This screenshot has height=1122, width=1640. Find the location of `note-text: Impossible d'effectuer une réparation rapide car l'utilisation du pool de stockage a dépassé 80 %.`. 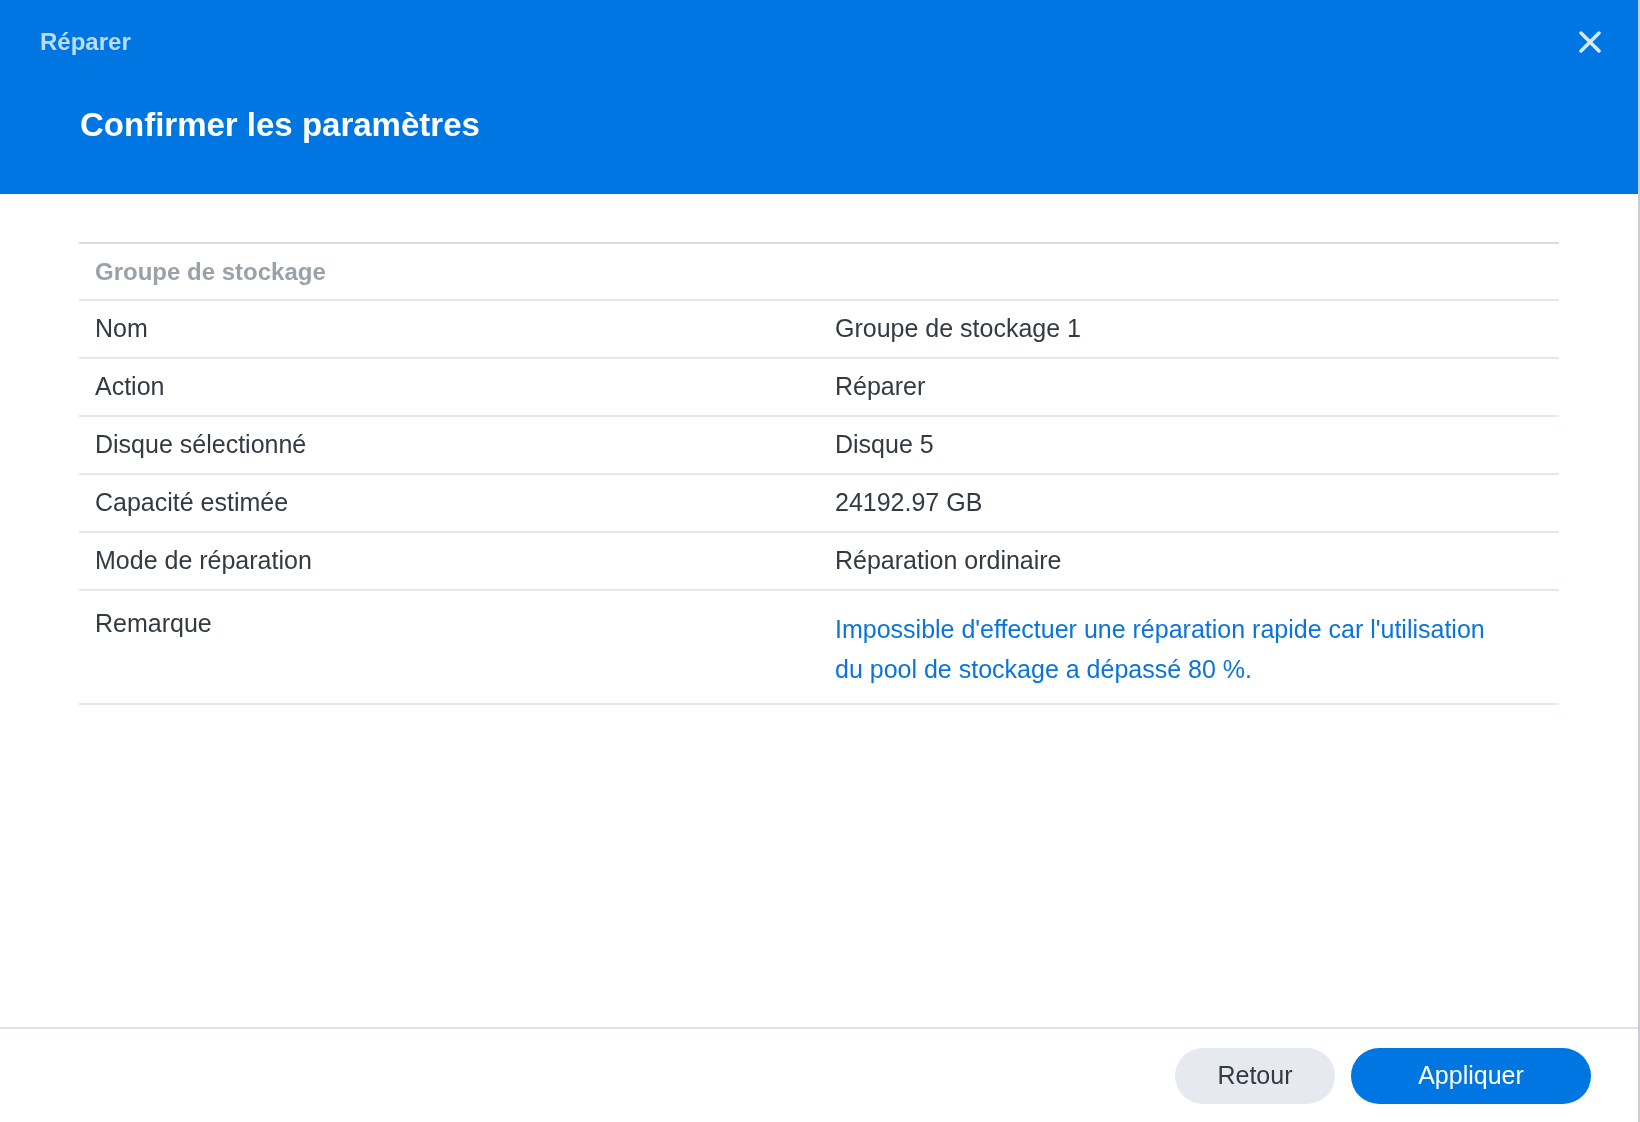

note-text: Impossible d'effectuer une réparation rapide car l'utilisation du pool de stockage a dépassé 80 %. is located at coordinates (1160, 649).